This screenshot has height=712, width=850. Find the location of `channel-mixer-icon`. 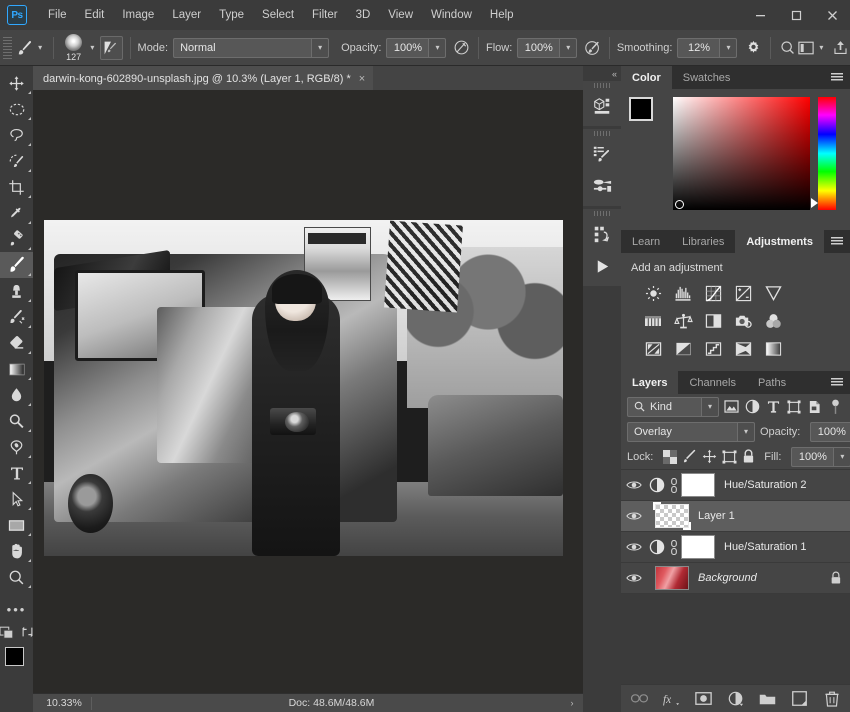

channel-mixer-icon is located at coordinates (773, 321).